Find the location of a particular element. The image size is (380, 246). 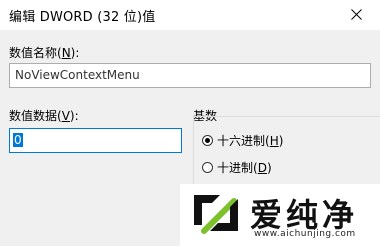

title-bar: 编辑 DWORD (32 位)值 is located at coordinates (190, 15).